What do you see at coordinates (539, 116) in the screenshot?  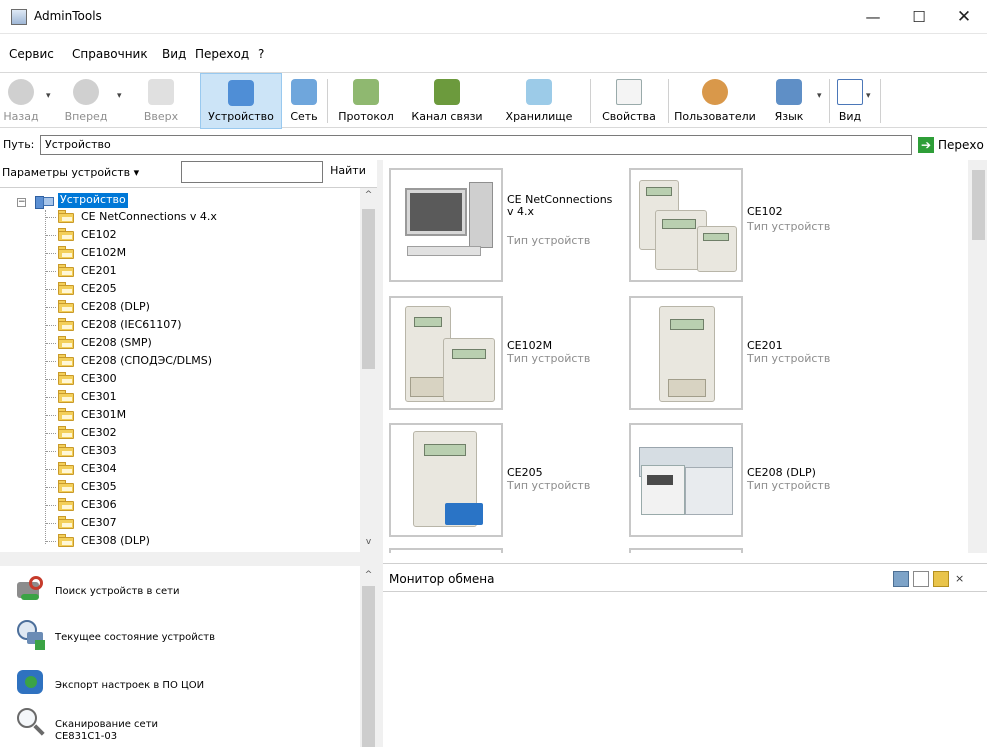 I see `storage-label: Хранилище` at bounding box center [539, 116].